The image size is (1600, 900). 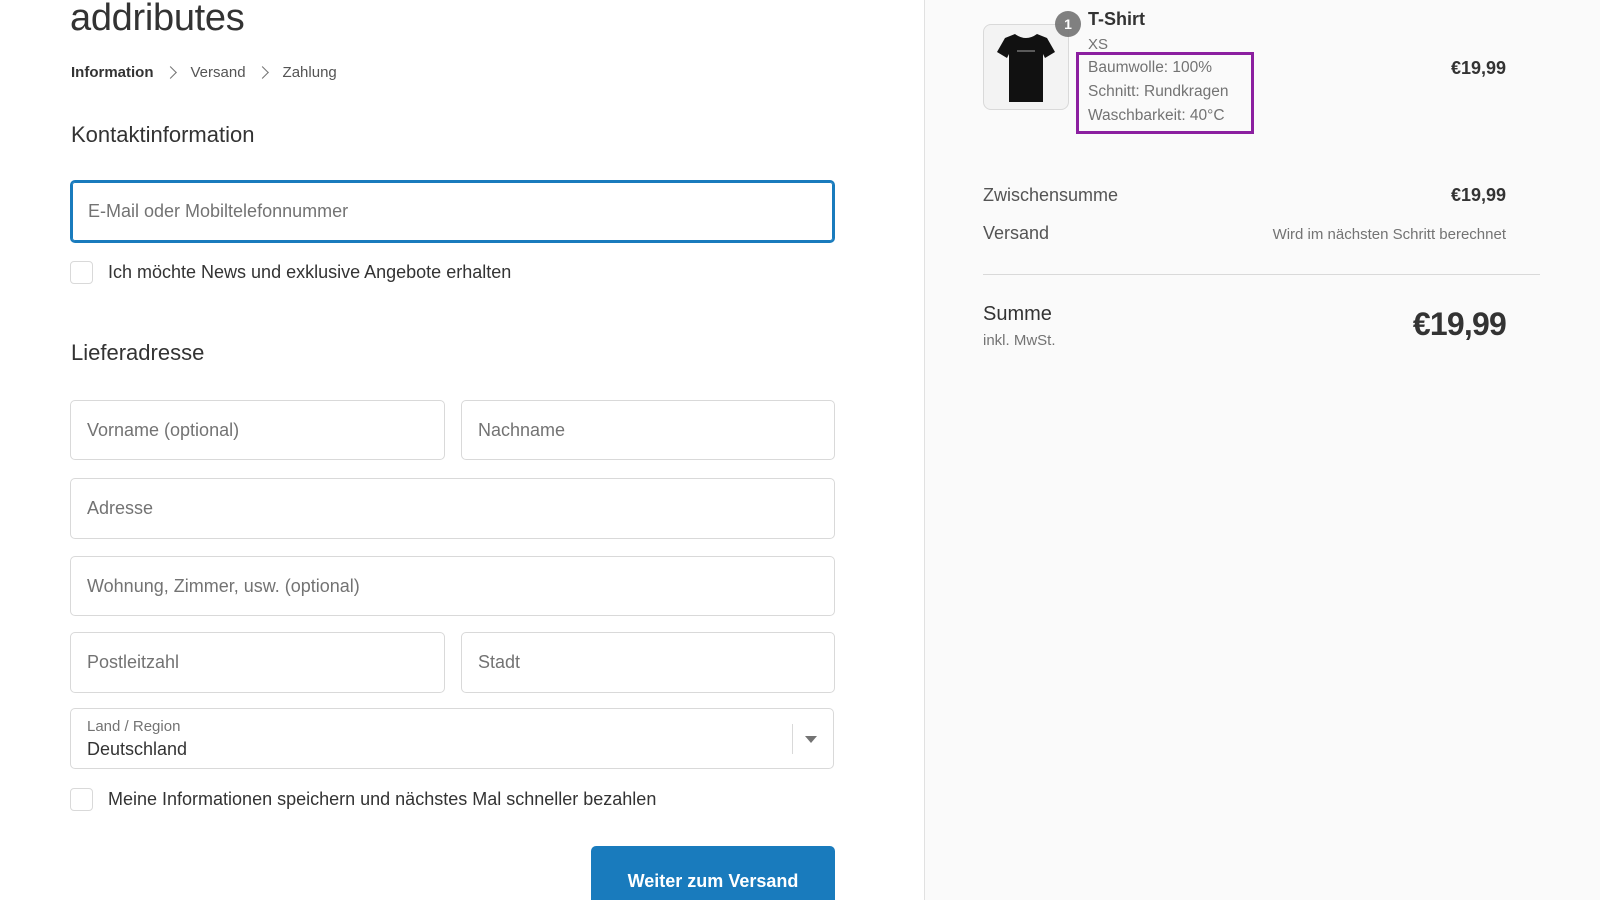 I want to click on first-name-field, so click(x=257, y=430).